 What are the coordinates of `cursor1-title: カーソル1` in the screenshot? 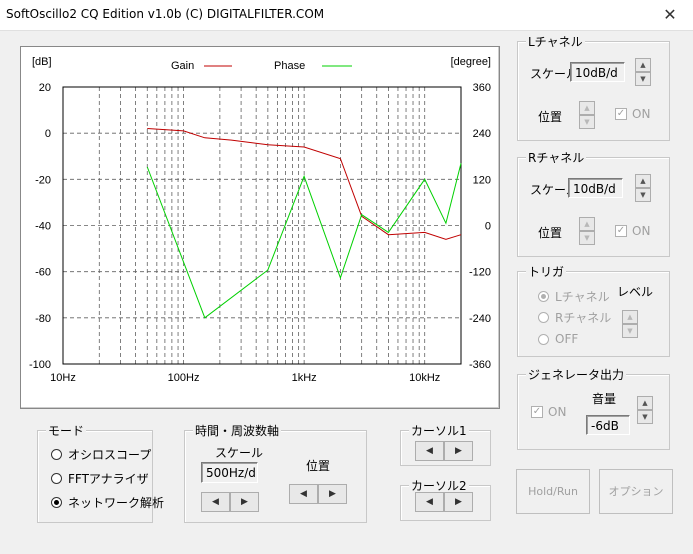 It's located at (439, 430).